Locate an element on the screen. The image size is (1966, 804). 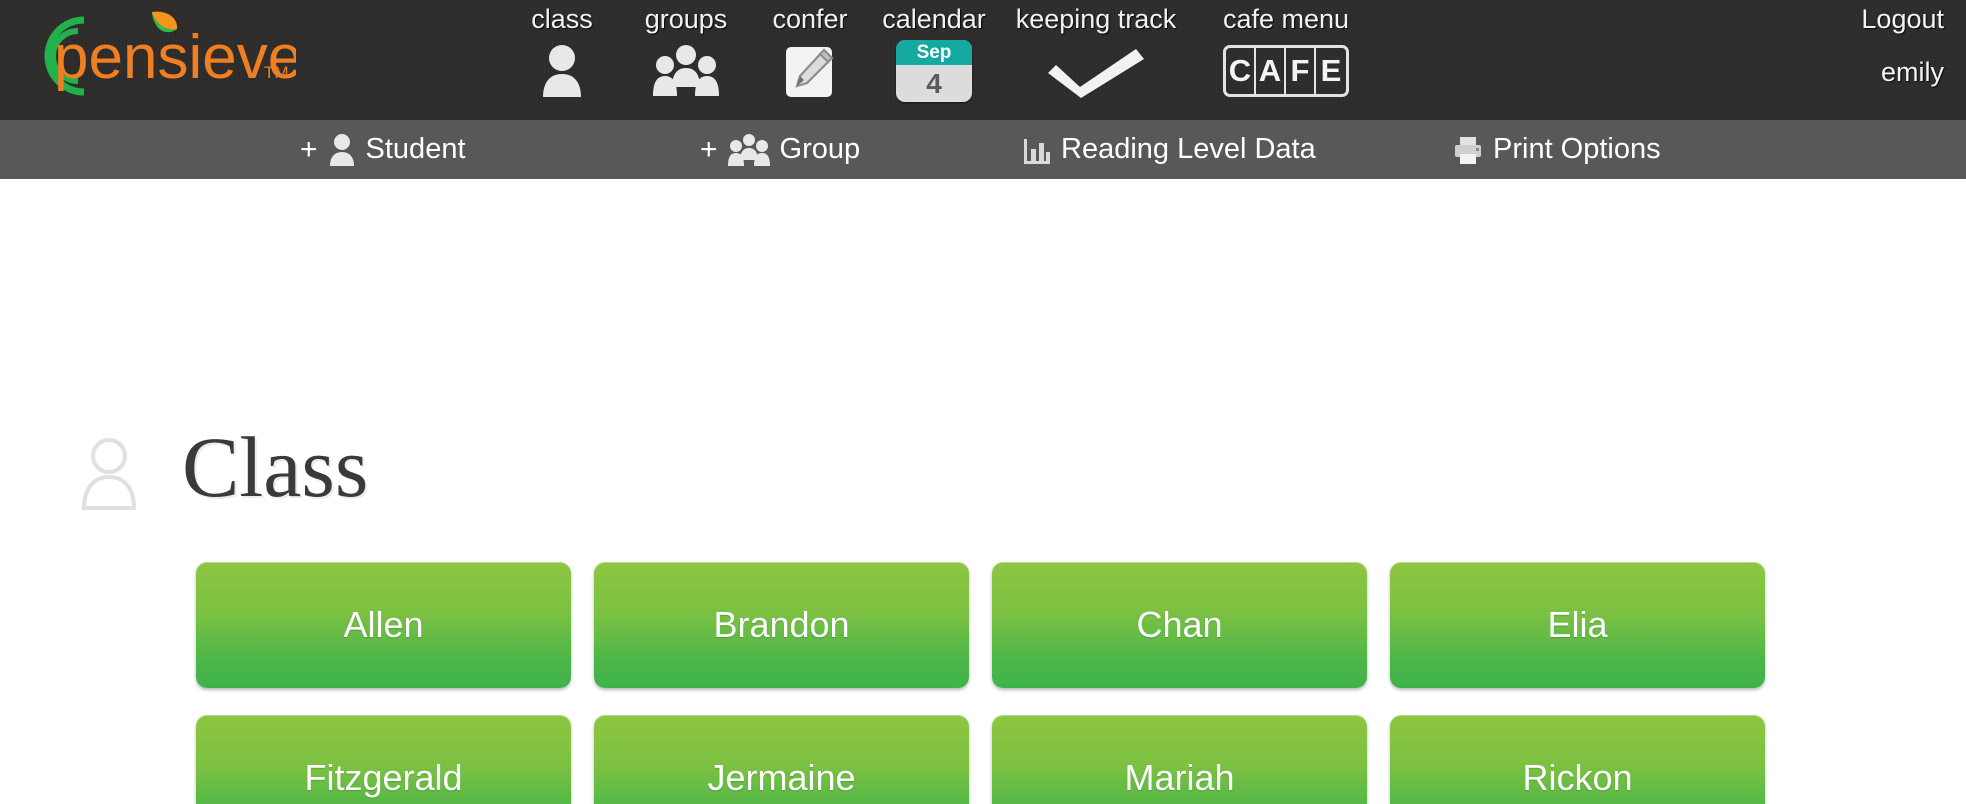
logout-link: Logout is located at coordinates (1902, 19).